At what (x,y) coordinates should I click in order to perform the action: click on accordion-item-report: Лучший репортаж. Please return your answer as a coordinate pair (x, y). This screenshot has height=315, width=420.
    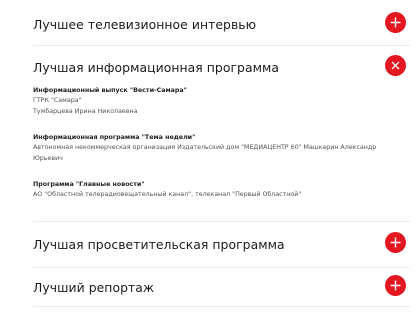
    Looking at the image, I should click on (221, 287).